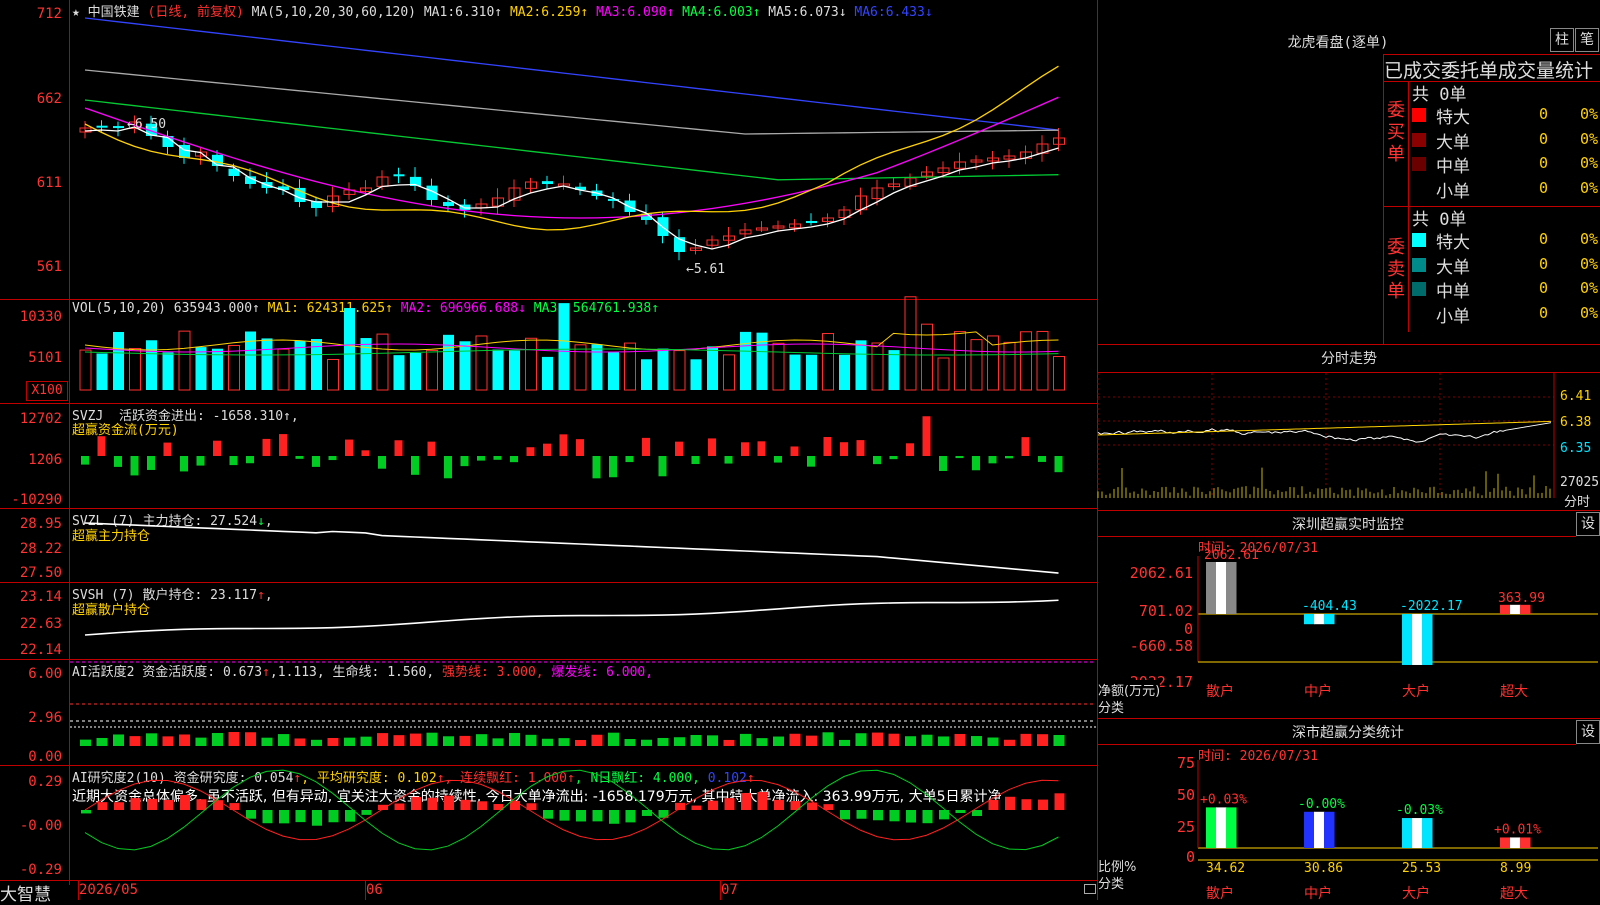 The height and width of the screenshot is (905, 1600). I want to click on szstat-settings-button: 设, so click(1588, 732).